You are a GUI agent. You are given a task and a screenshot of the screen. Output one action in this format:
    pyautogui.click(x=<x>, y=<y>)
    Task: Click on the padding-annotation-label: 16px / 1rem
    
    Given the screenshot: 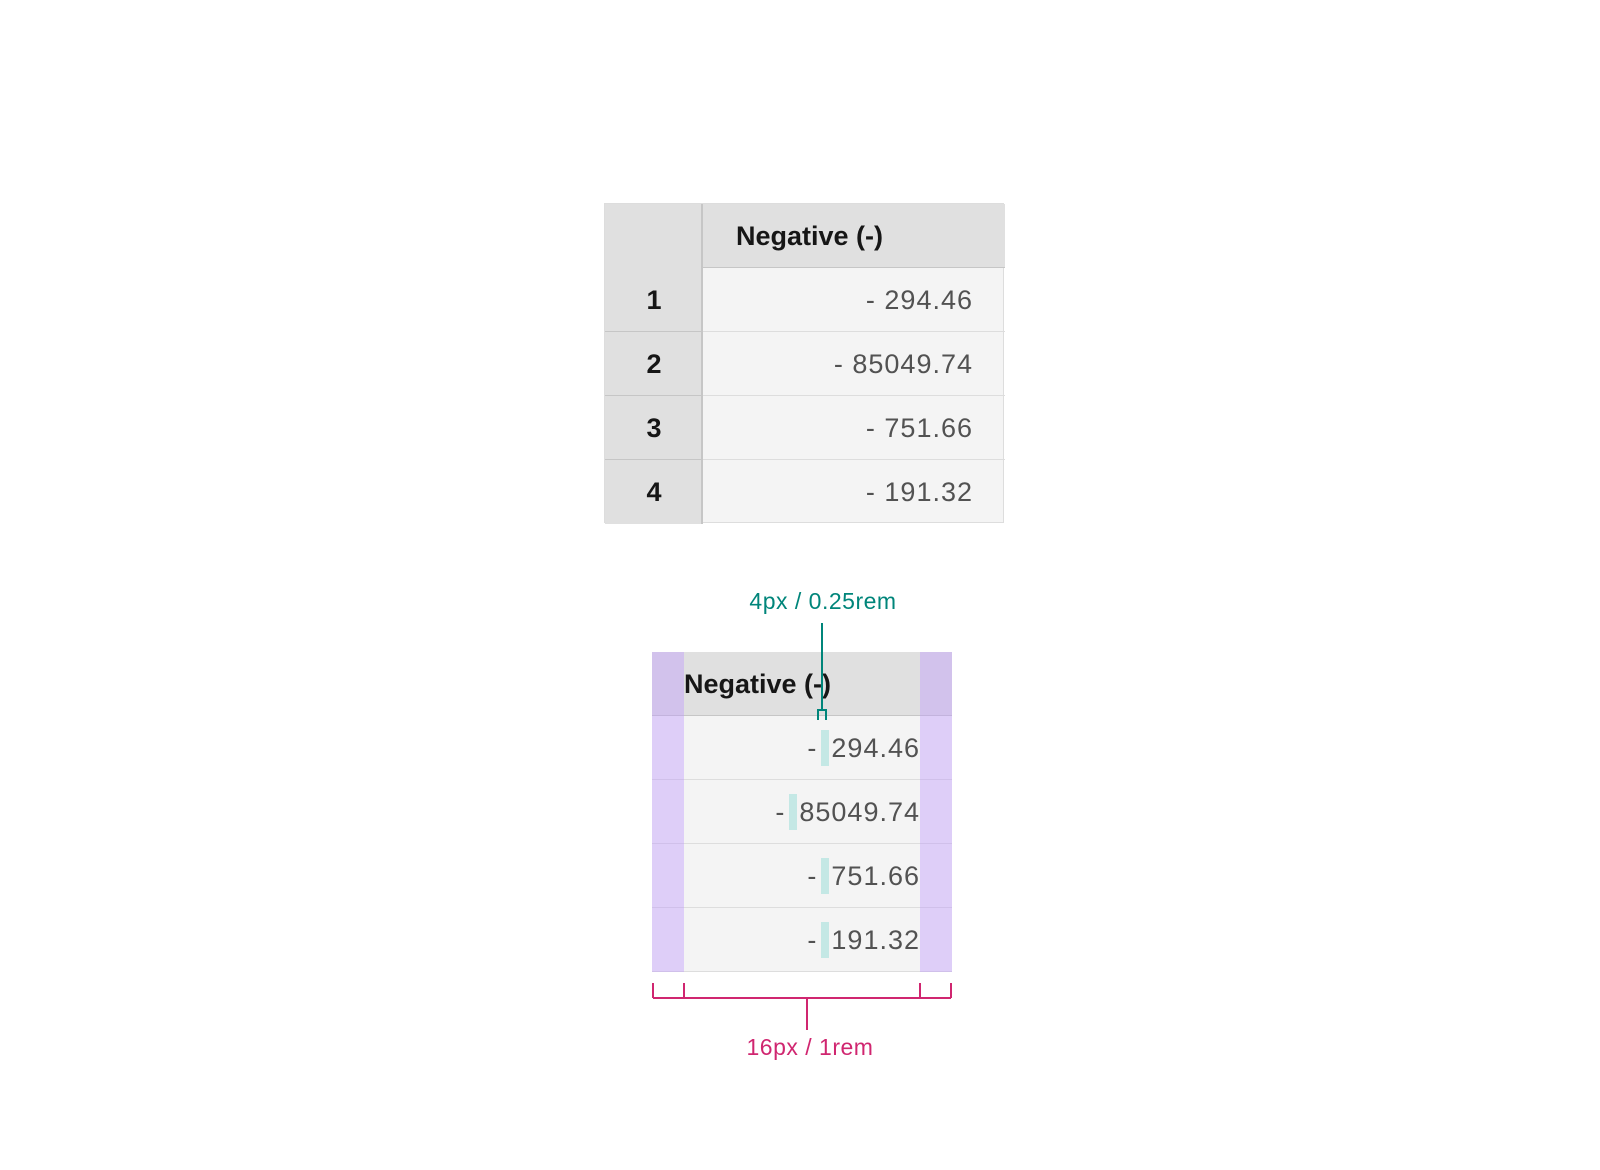 What is the action you would take?
    pyautogui.click(x=810, y=1047)
    